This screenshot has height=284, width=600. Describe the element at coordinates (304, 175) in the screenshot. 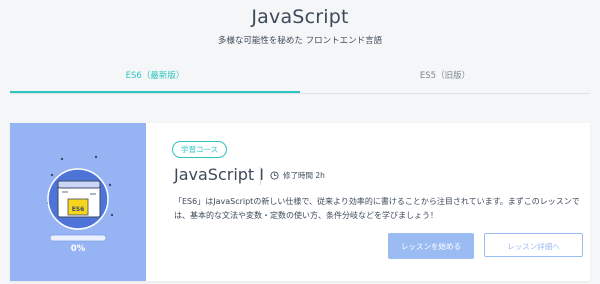

I see `course-duration-text: 修了時間 2h` at that location.